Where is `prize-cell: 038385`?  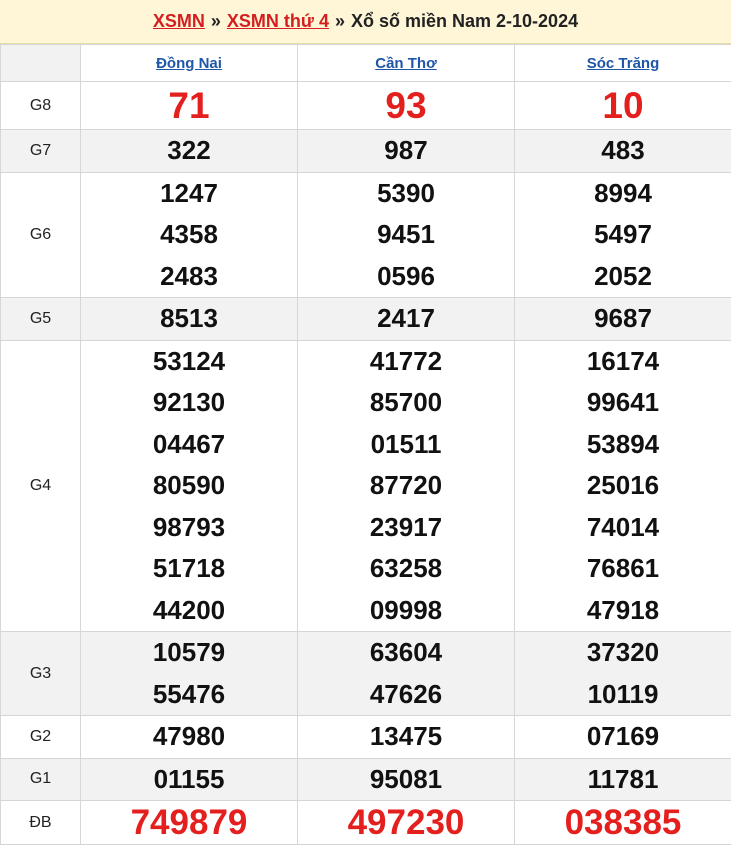
prize-cell: 038385 is located at coordinates (622, 822).